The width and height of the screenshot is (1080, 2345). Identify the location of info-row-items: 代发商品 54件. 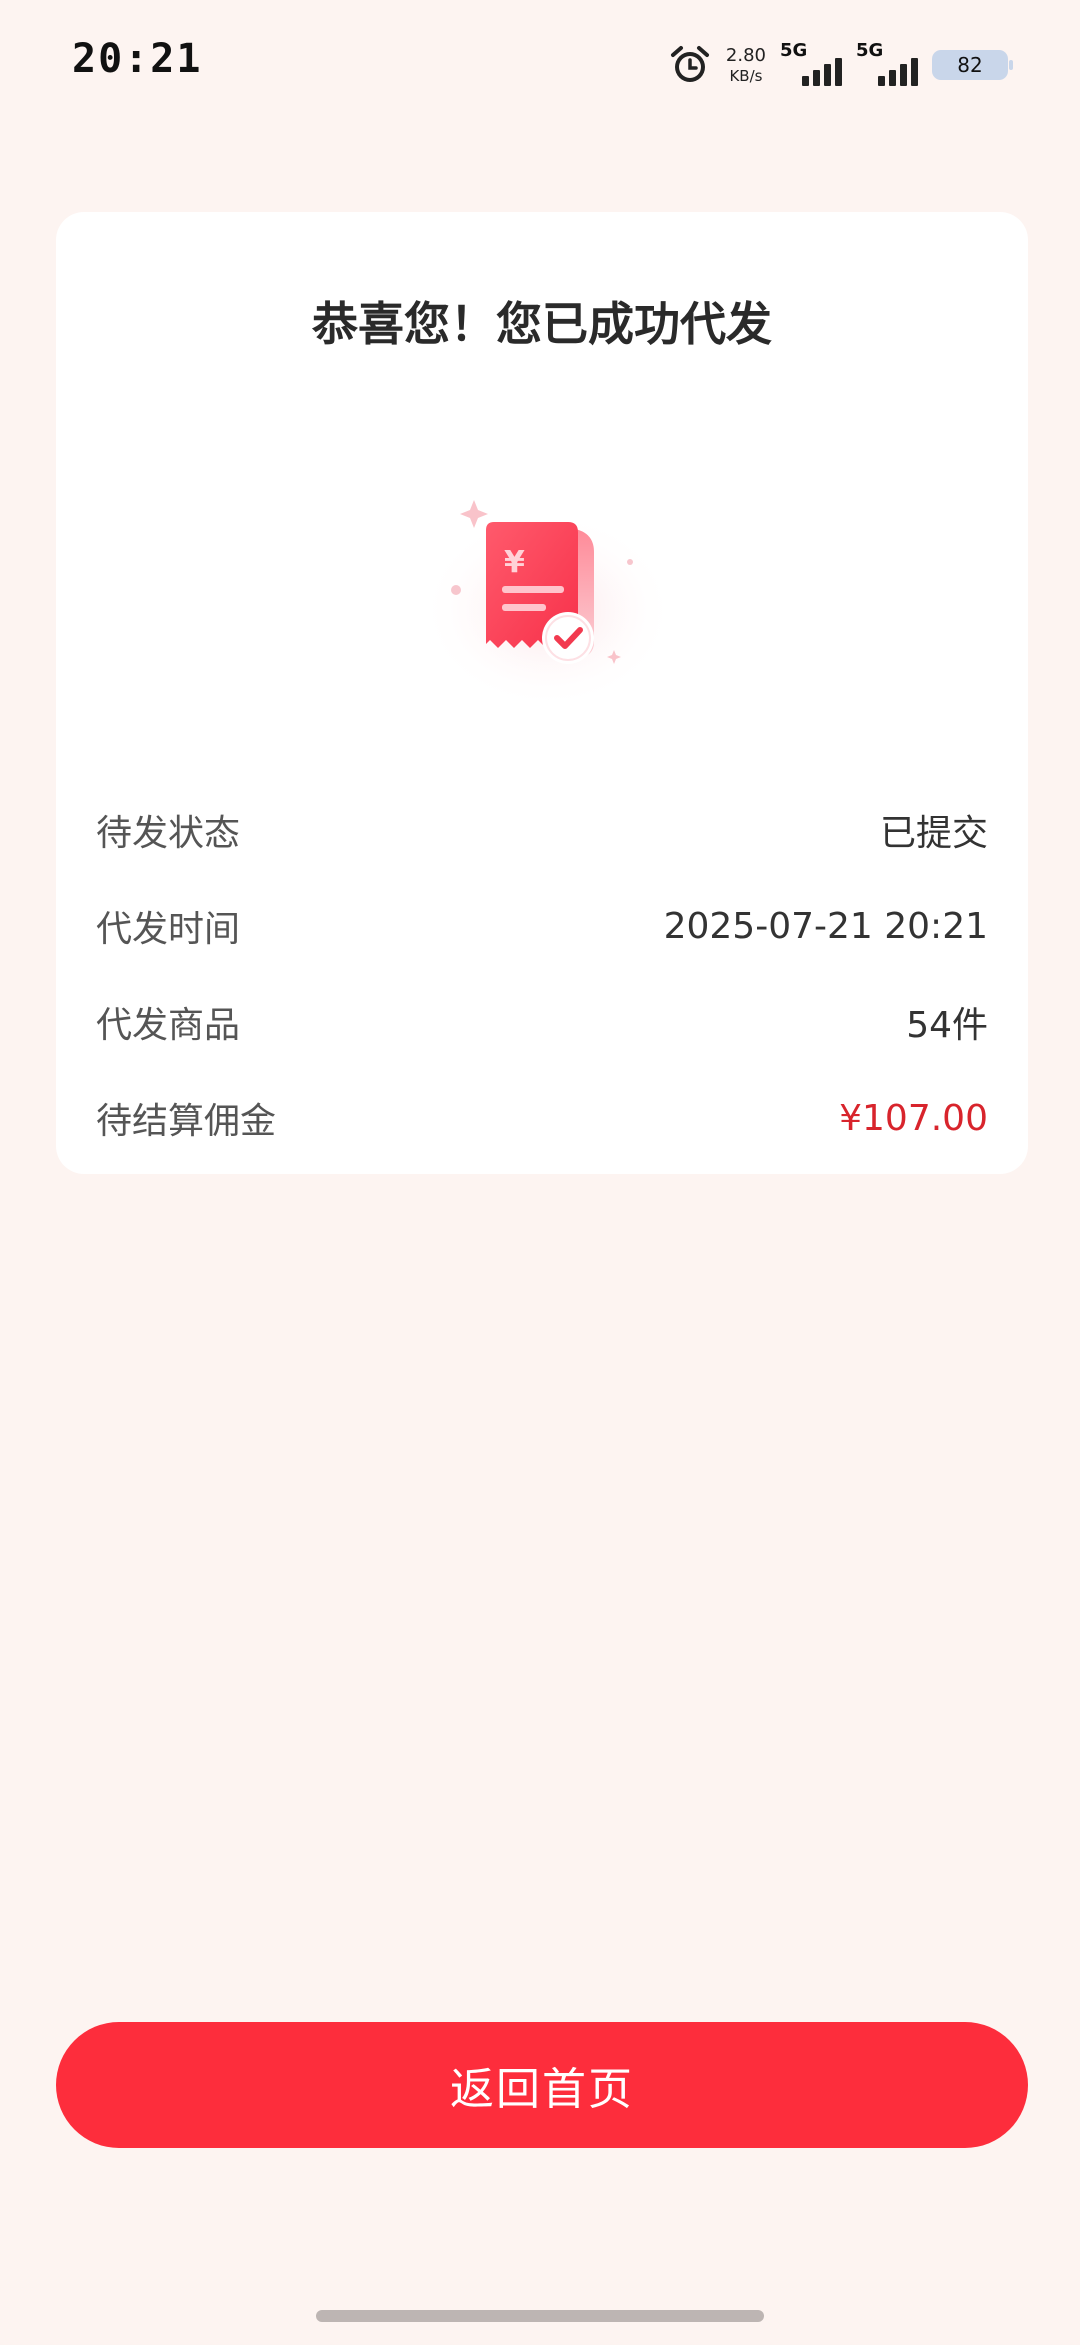
(542, 1022).